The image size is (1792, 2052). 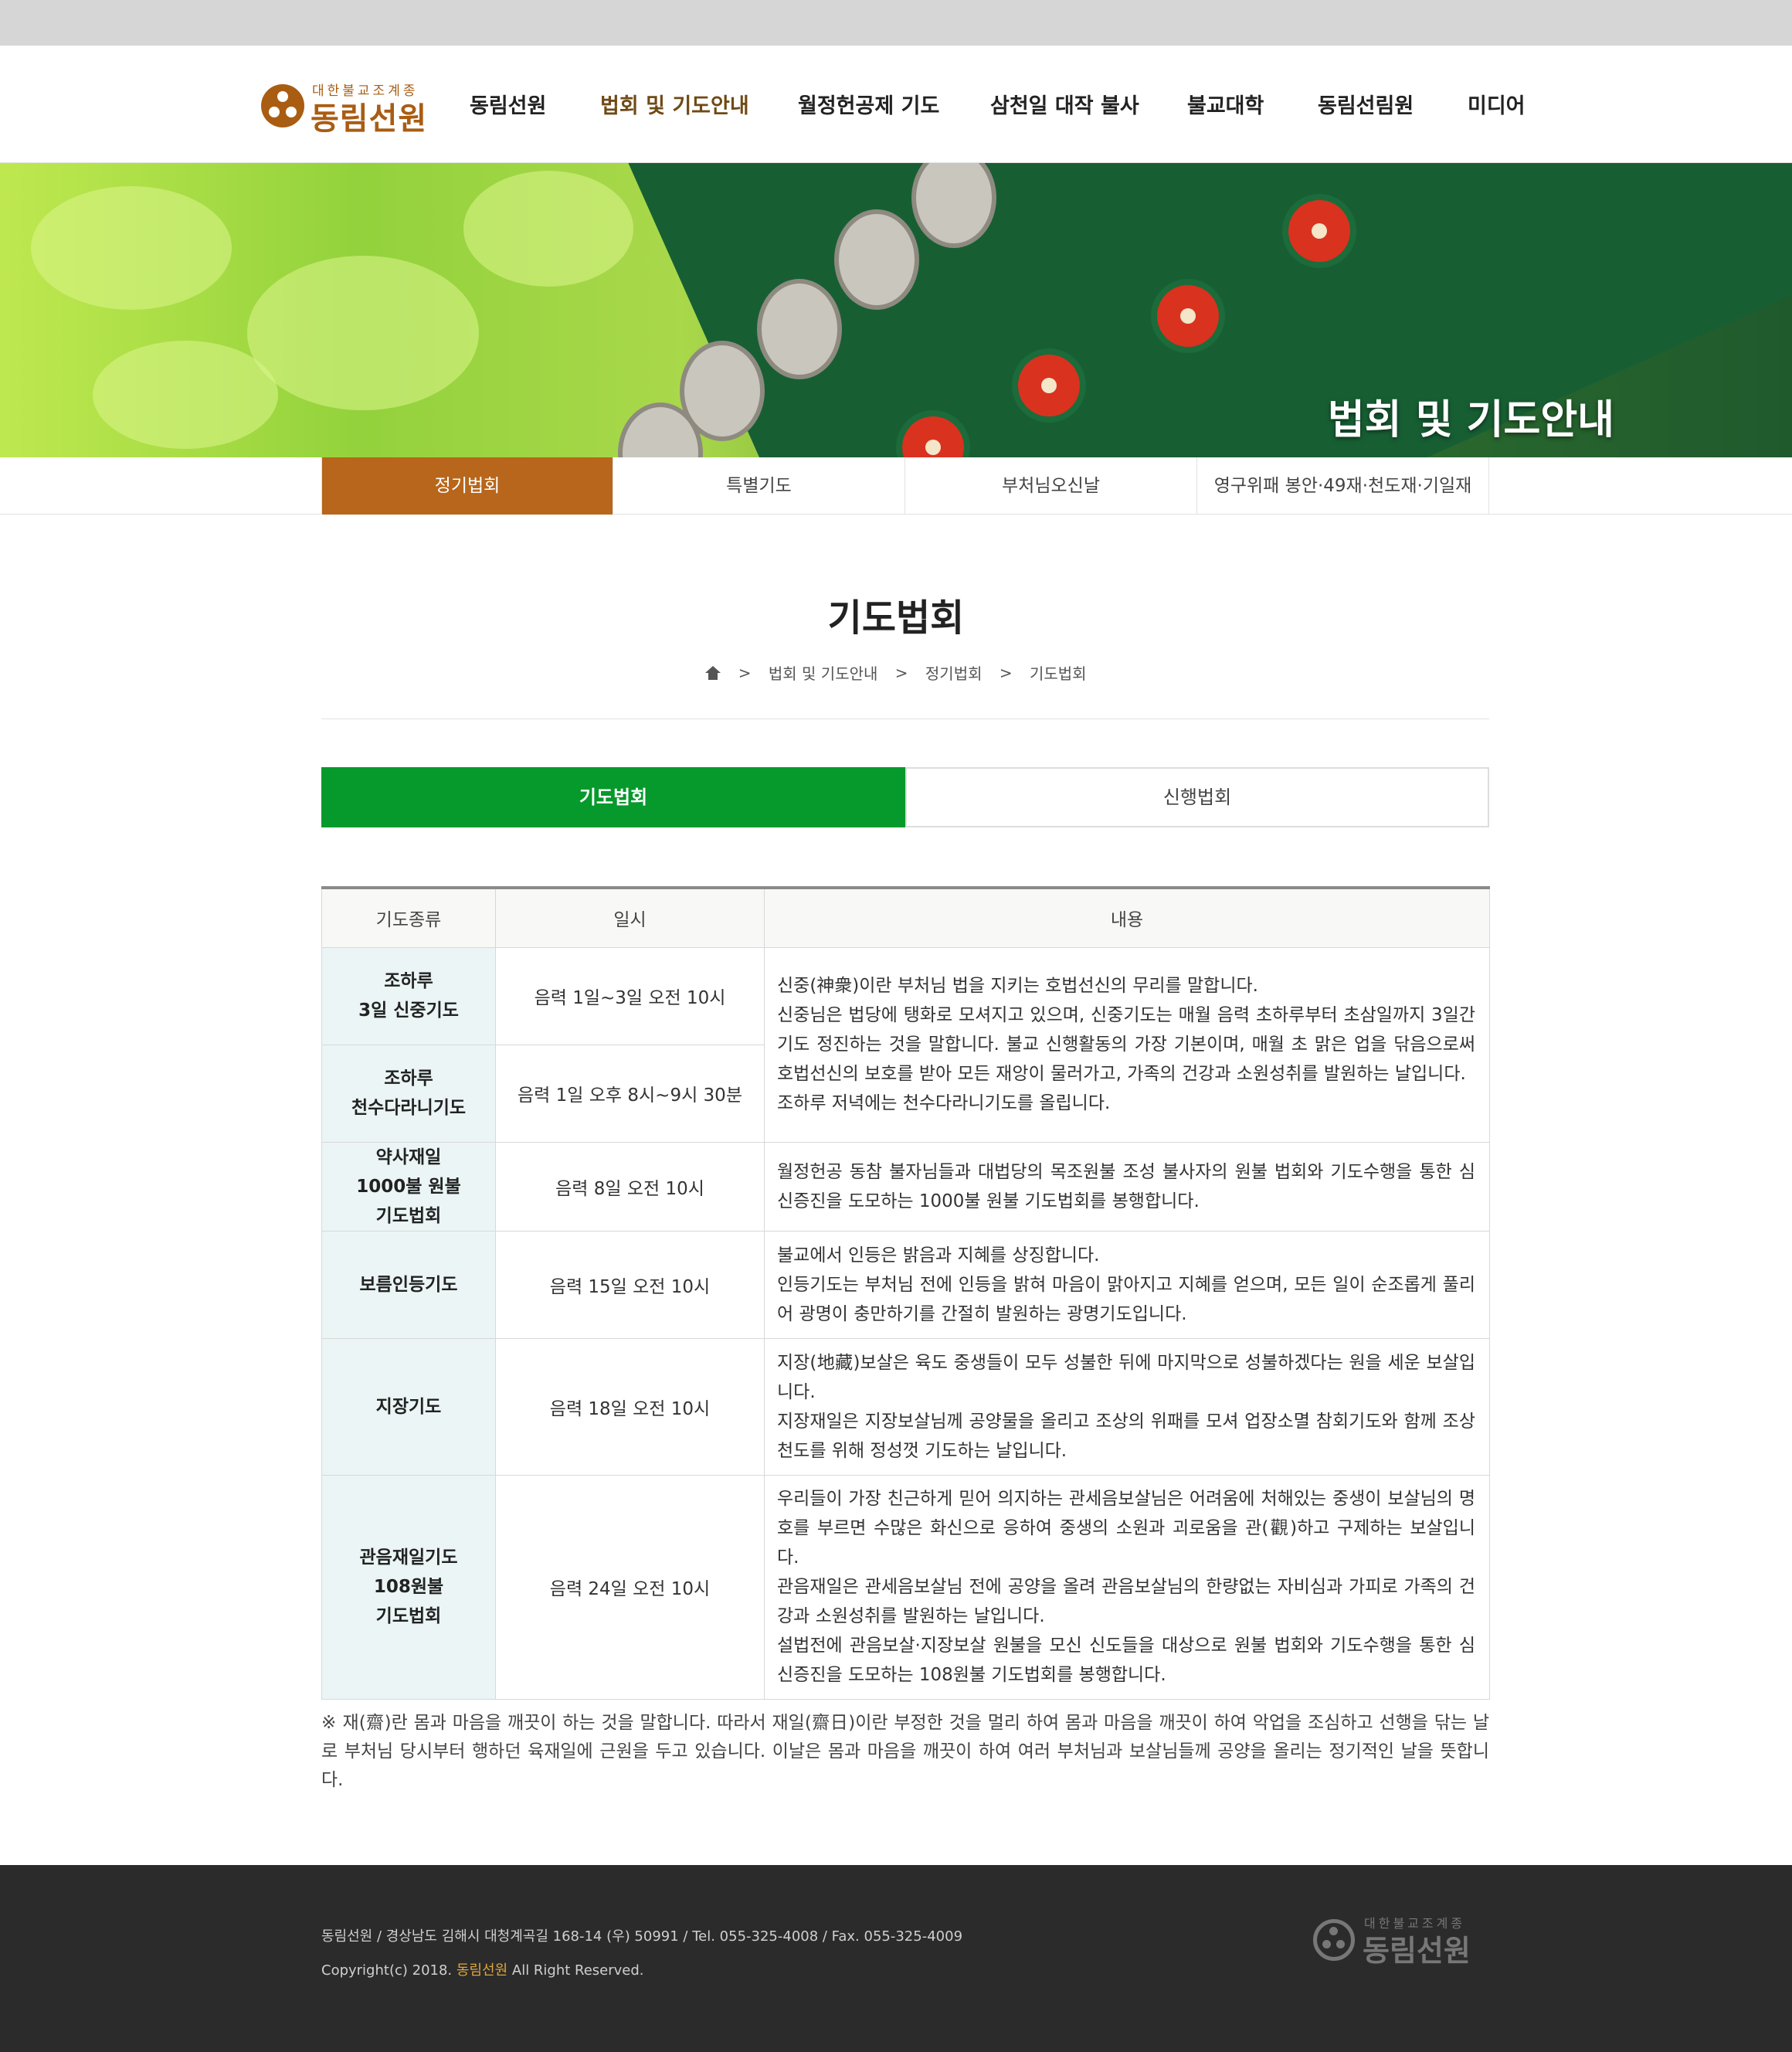 I want to click on prayer-type-line: 108원불, so click(x=409, y=1587).